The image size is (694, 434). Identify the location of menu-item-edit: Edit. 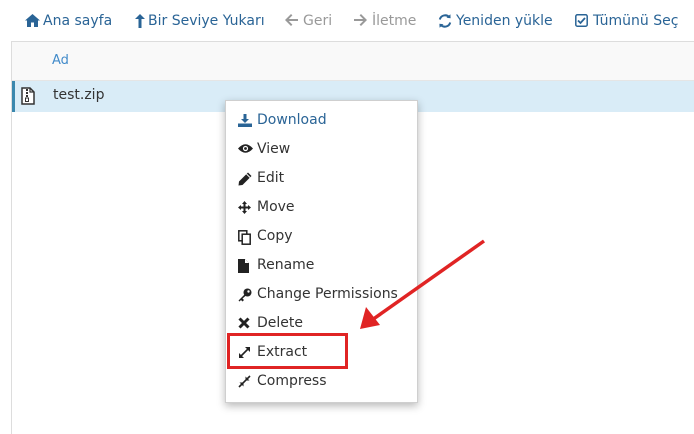
(321, 178).